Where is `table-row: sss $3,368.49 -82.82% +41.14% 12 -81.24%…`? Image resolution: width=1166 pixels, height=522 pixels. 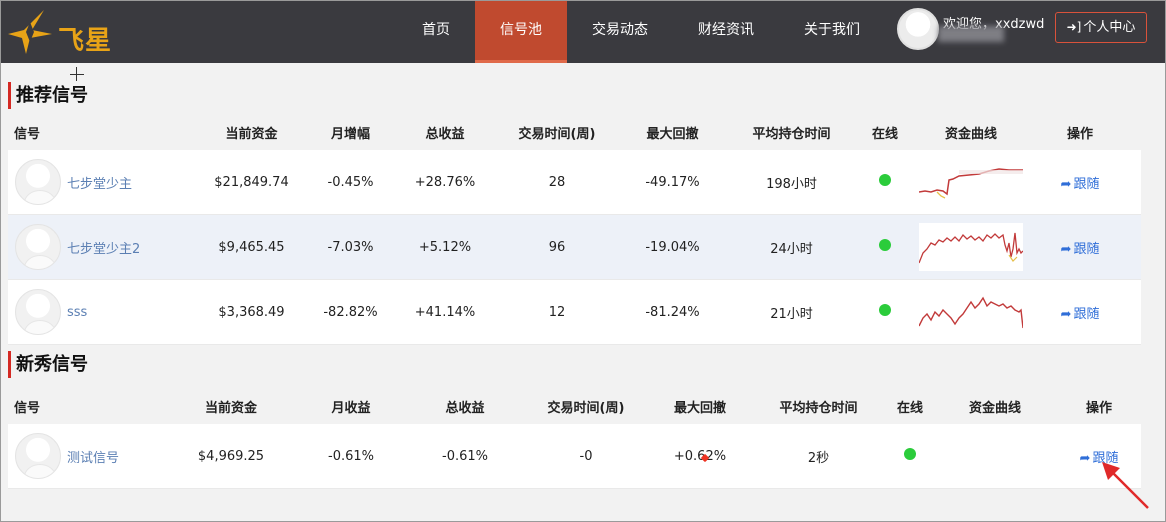 table-row: sss $3,368.49 -82.82% +41.14% 12 -81.24%… is located at coordinates (574, 312).